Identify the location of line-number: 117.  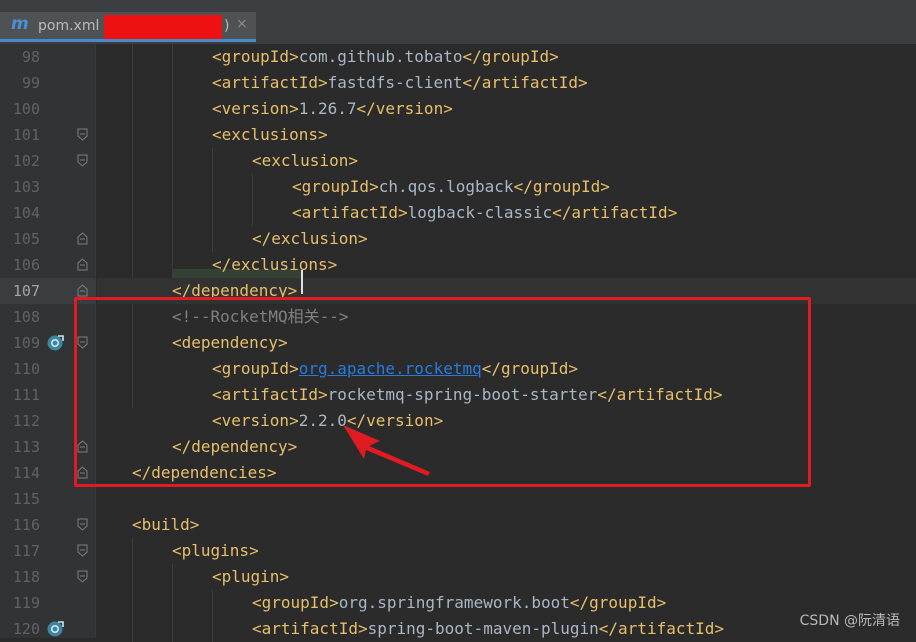
(26, 551).